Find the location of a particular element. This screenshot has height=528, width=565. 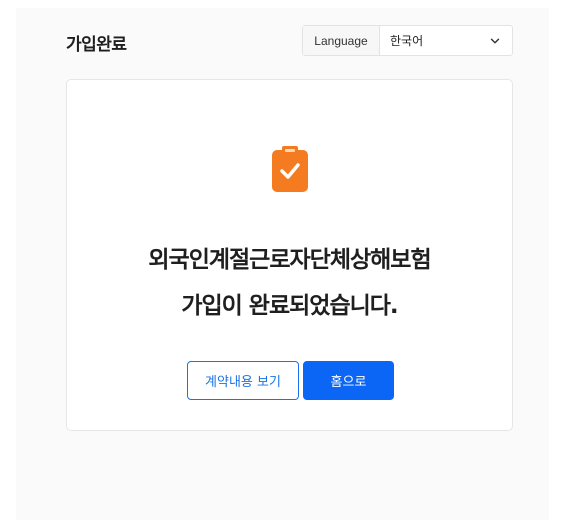

chevron-down-icon is located at coordinates (495, 40).